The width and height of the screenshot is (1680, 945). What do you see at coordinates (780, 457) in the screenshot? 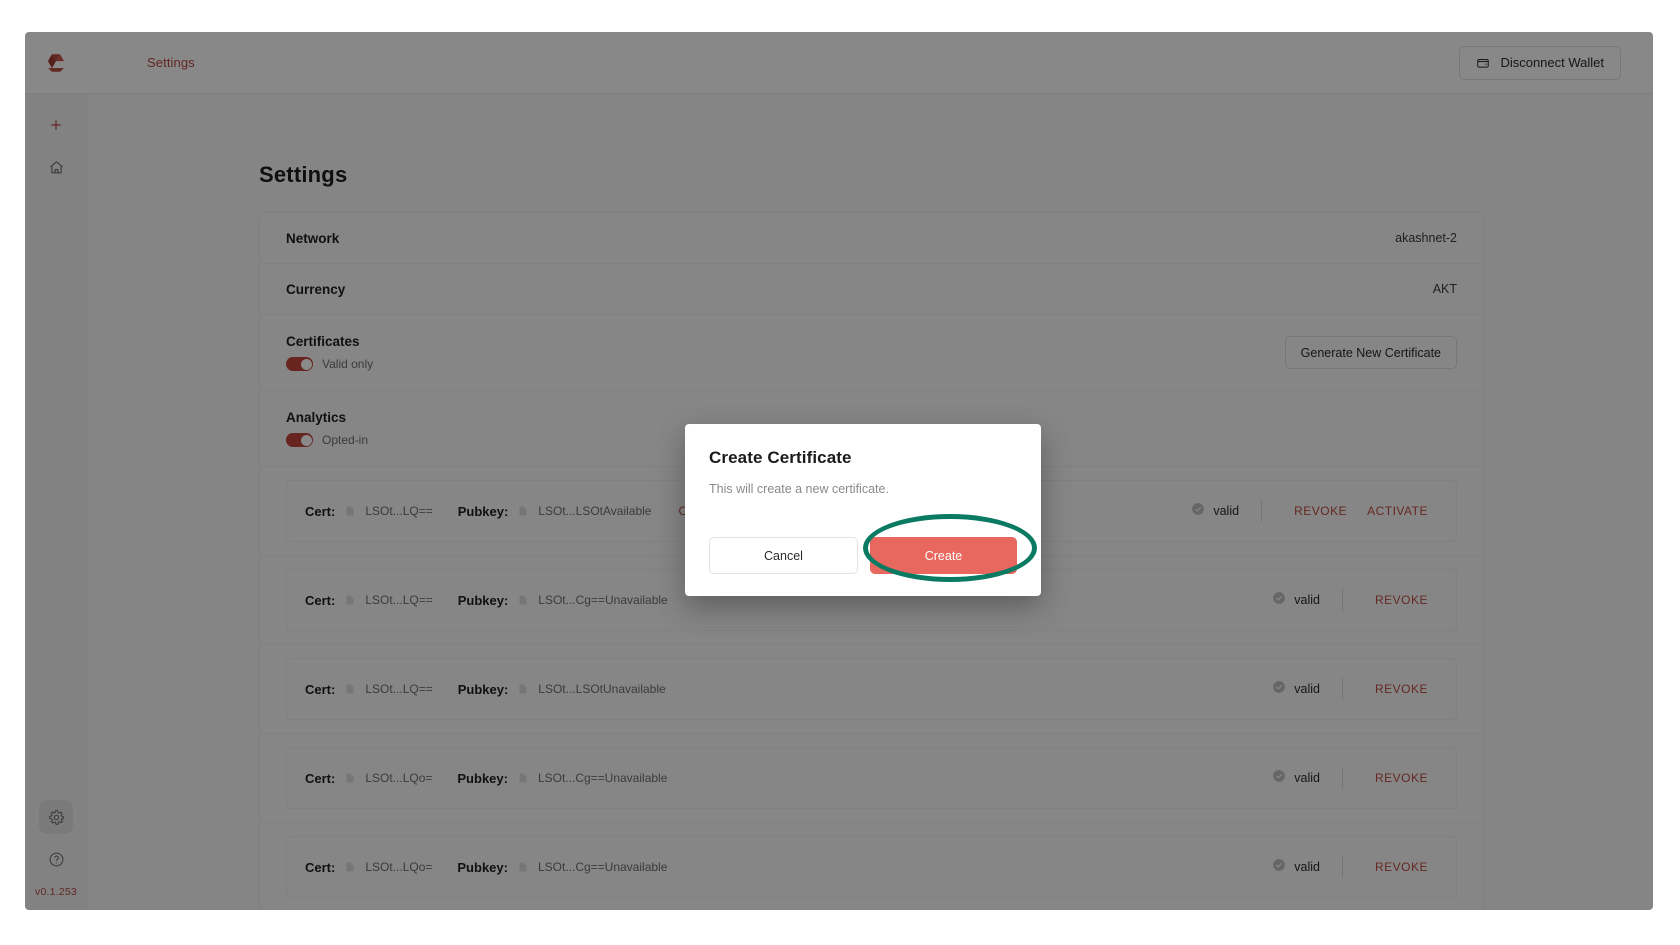
I see `dialog-title: Create Certificate` at bounding box center [780, 457].